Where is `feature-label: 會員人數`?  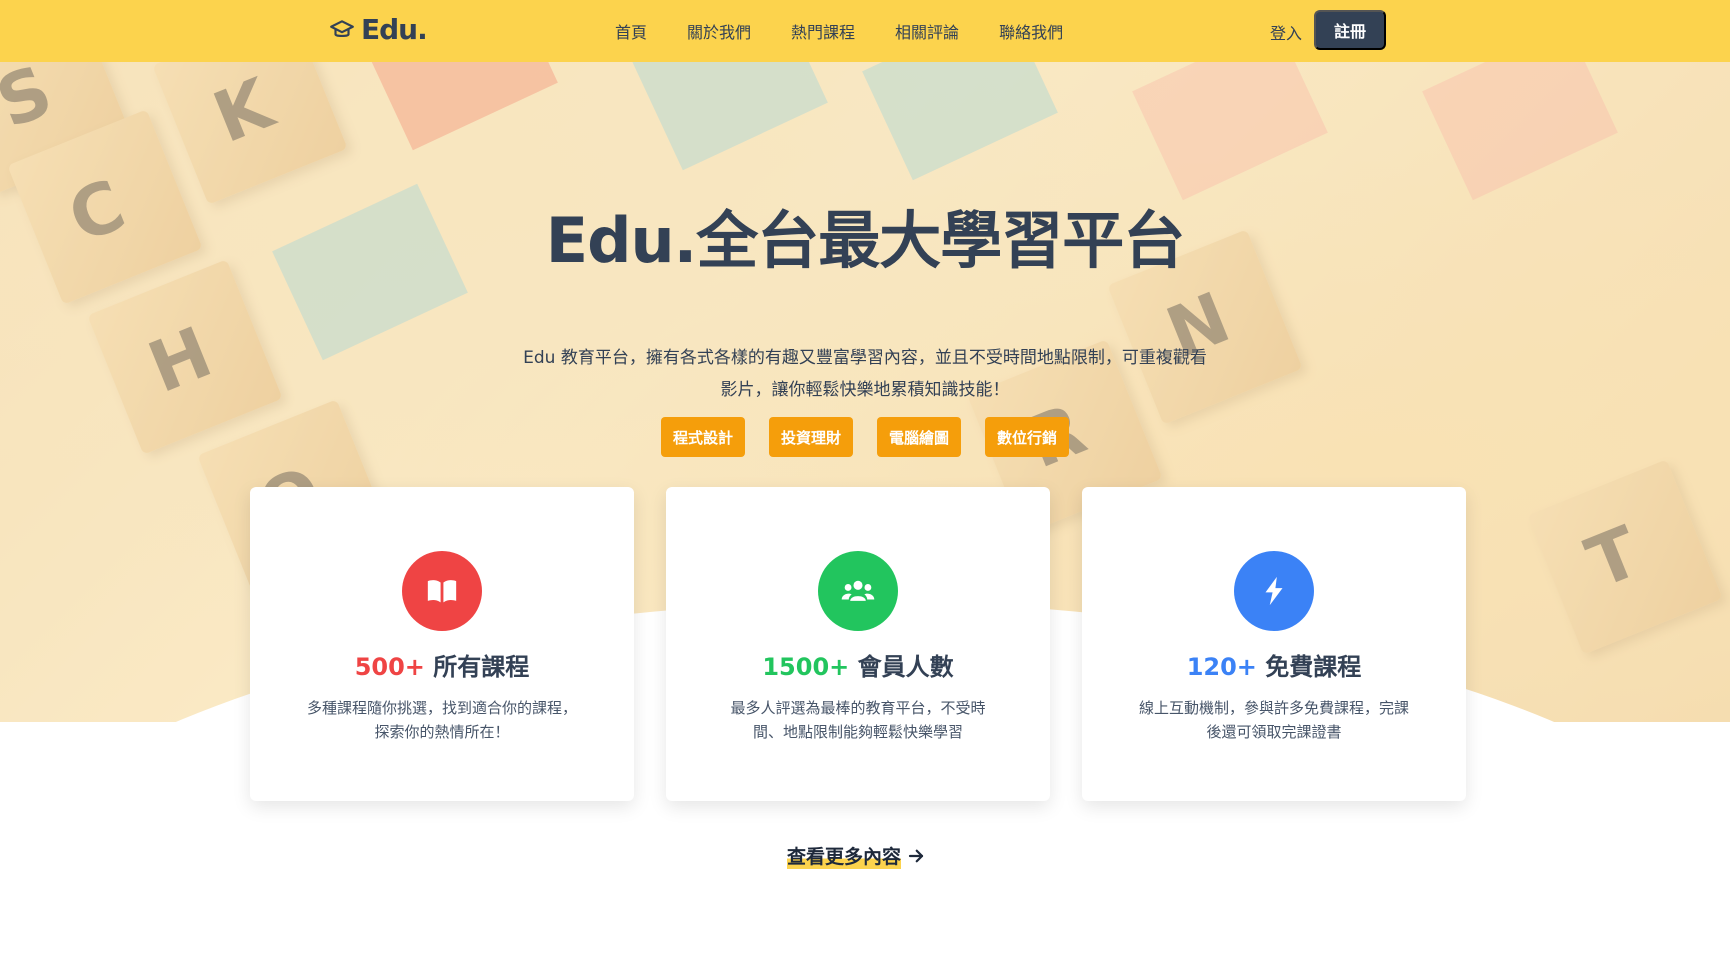
feature-label: 會員人數 is located at coordinates (905, 667).